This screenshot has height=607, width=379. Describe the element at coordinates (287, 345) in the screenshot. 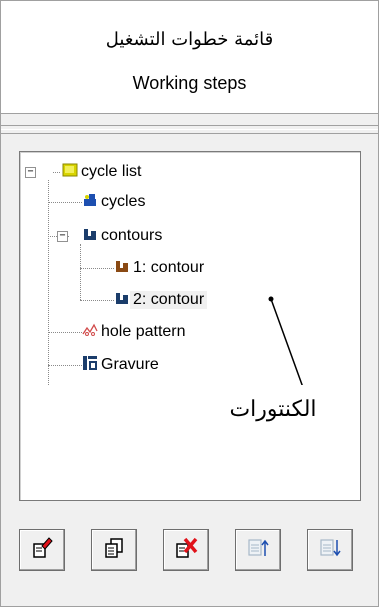

I see `annotation-leader-line` at that location.